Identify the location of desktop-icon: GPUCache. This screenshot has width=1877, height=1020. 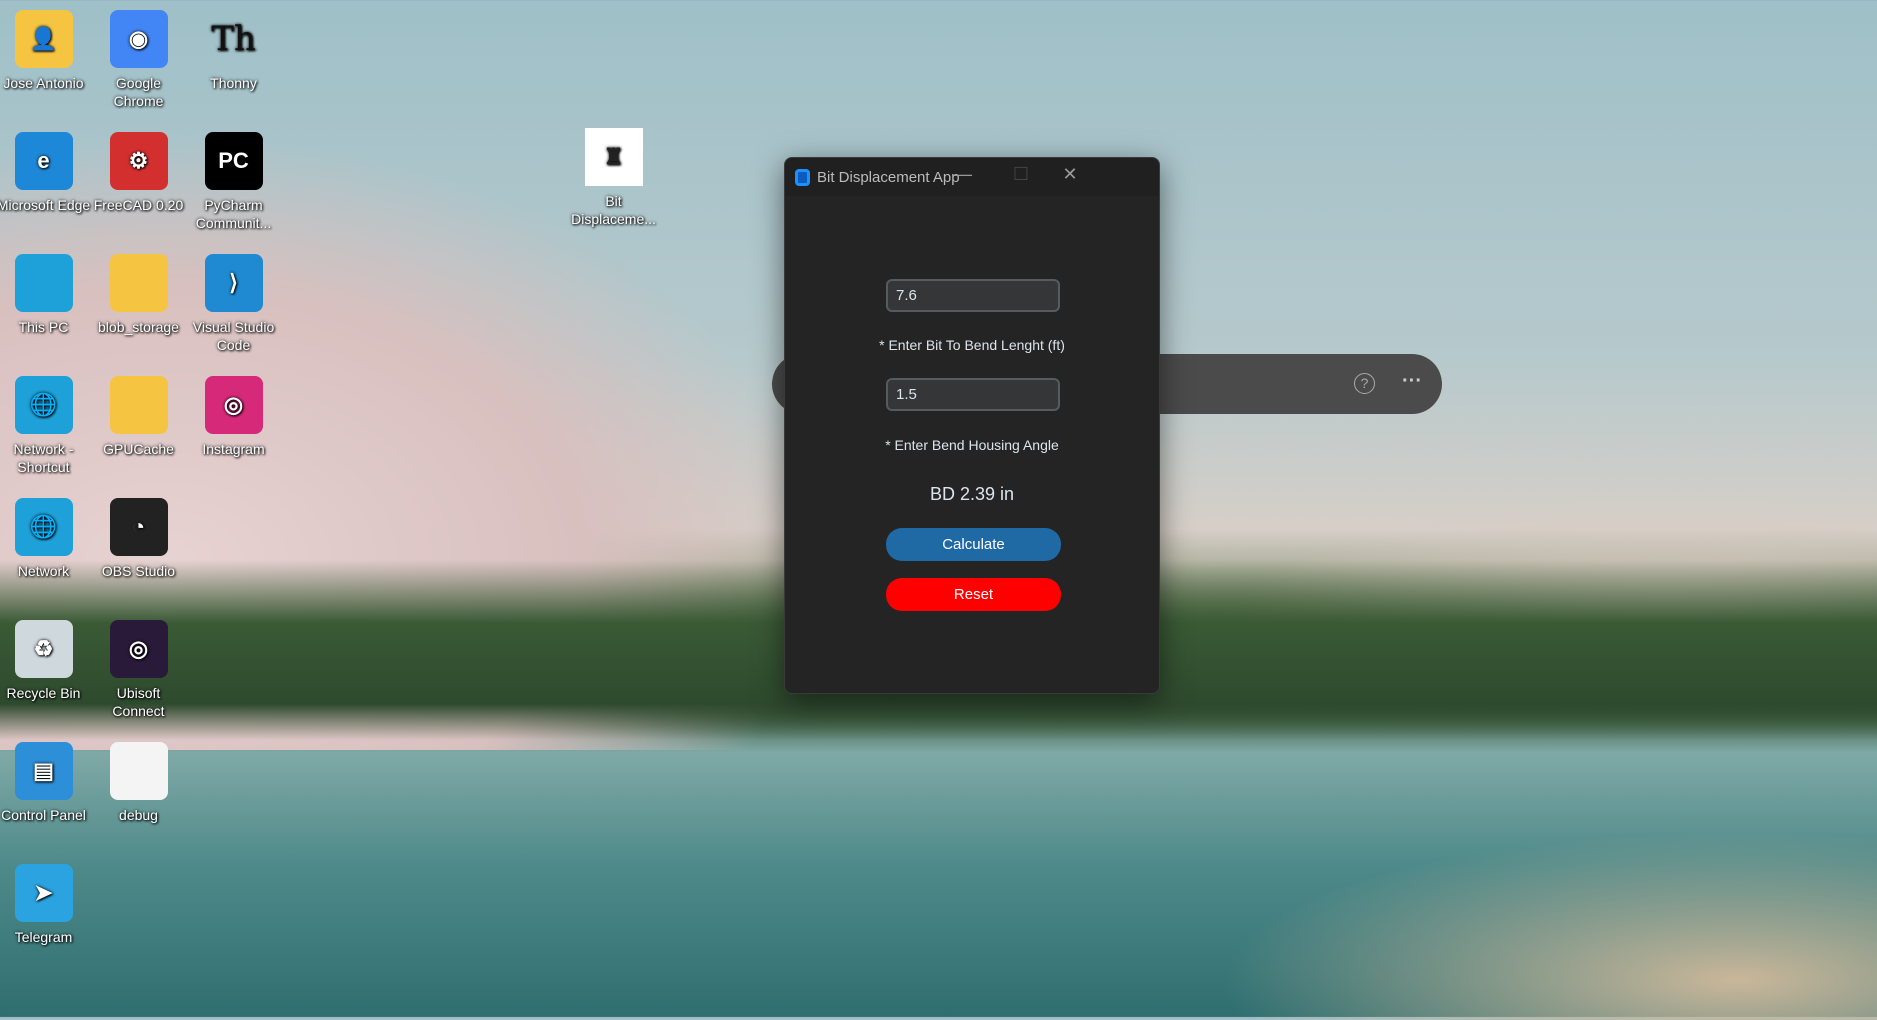
(138, 417).